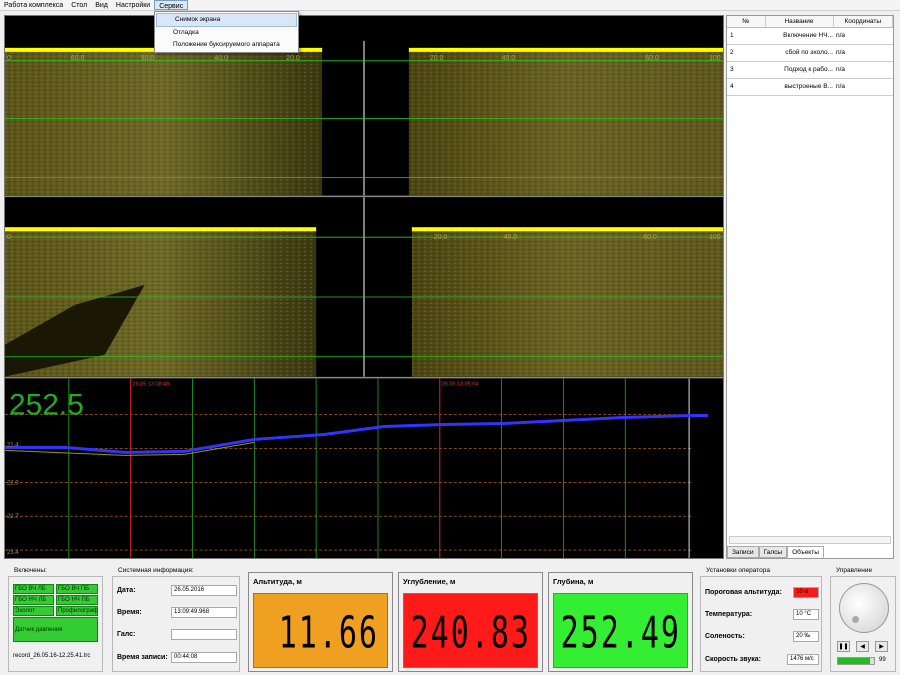 This screenshot has width=900, height=675. Describe the element at coordinates (148, 58) in the screenshot. I see `top-scale-2: 50.0` at that location.